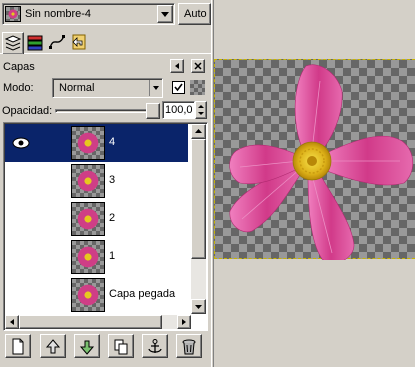 Image resolution: width=415 pixels, height=367 pixels. I want to click on raise-layer-button, so click(53, 346).